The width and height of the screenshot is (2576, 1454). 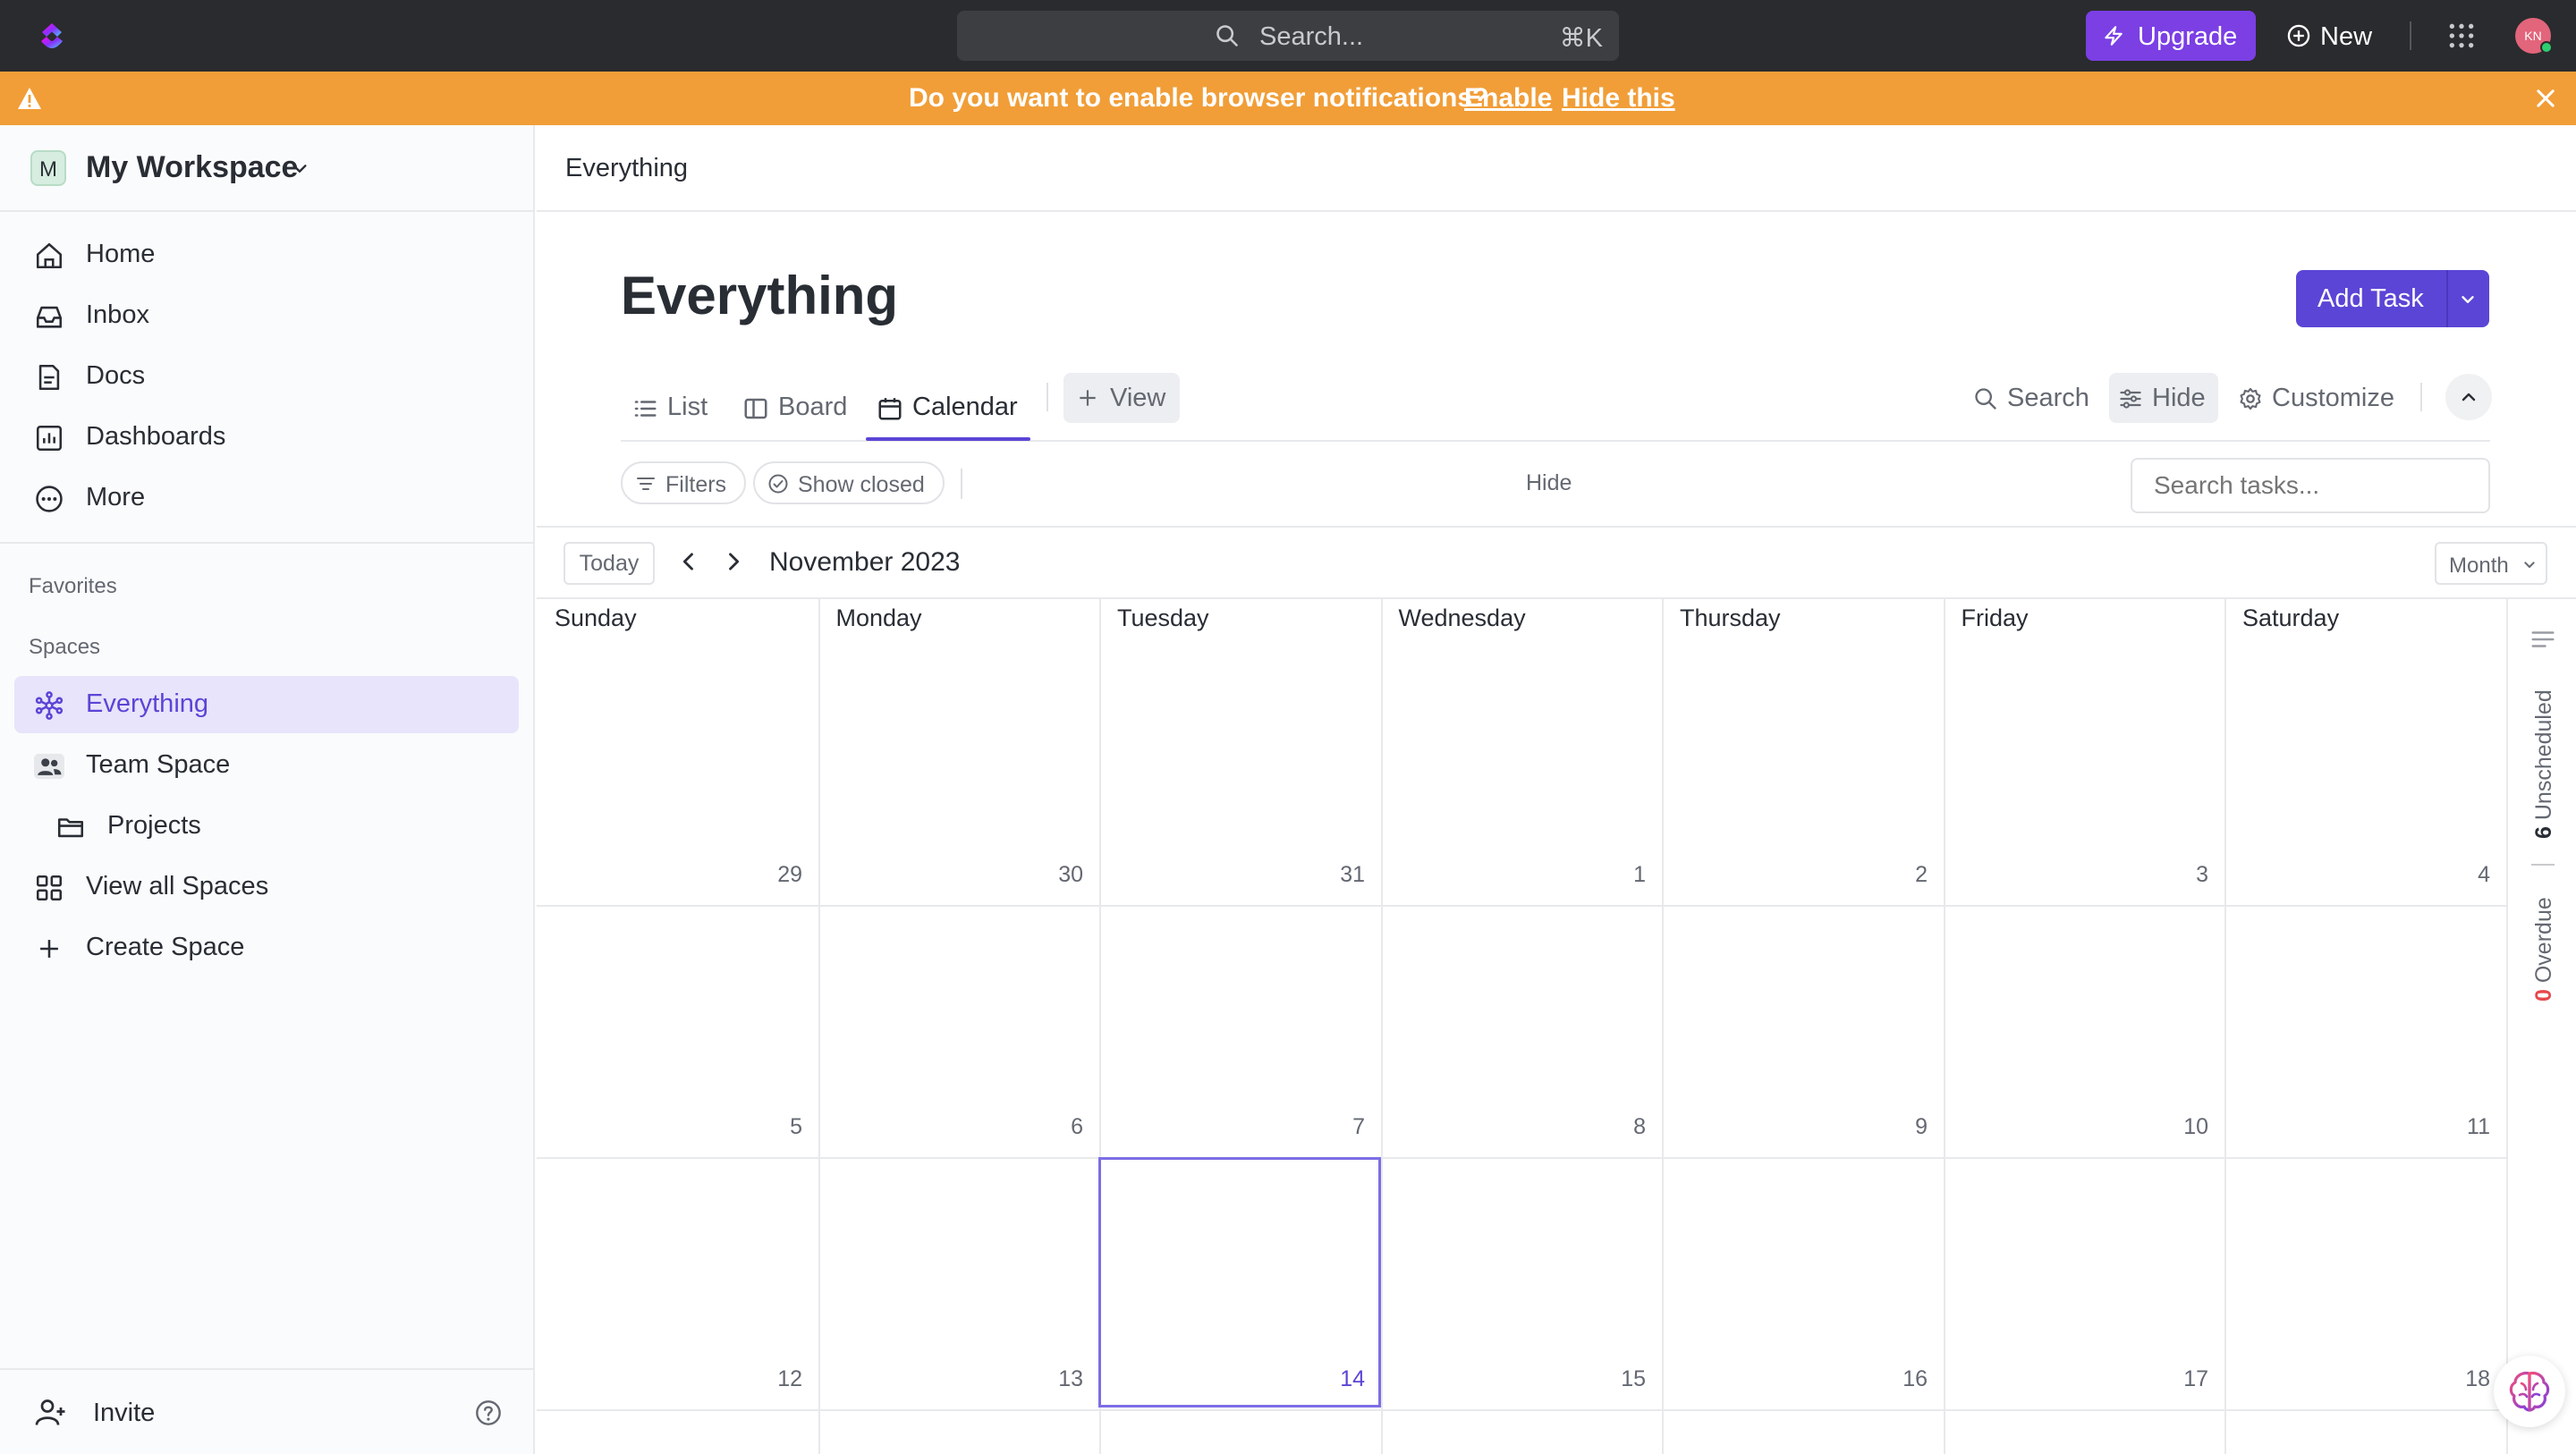 What do you see at coordinates (1921, 1126) in the screenshot?
I see `day-number: 9` at bounding box center [1921, 1126].